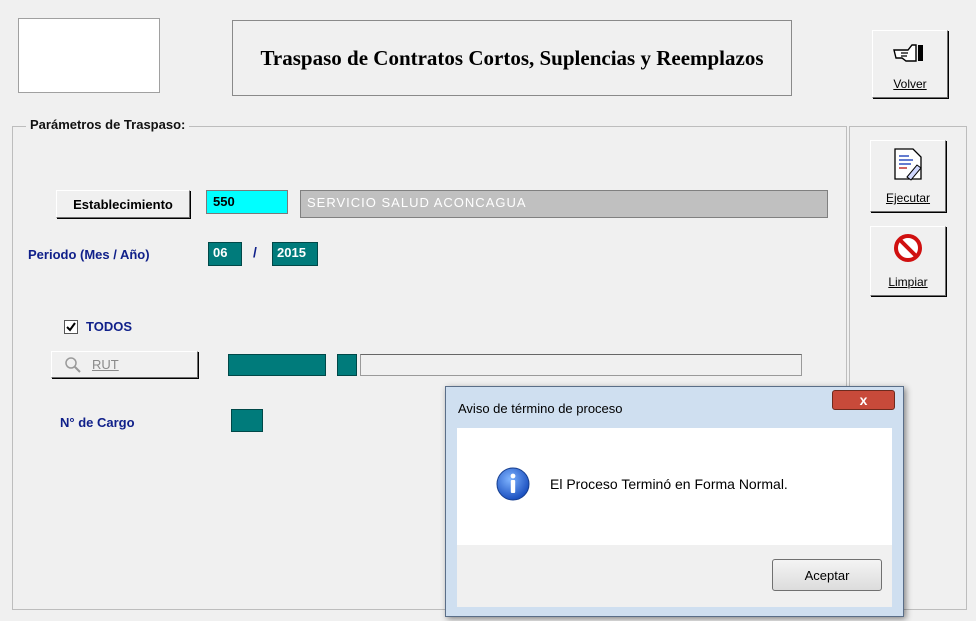 Image resolution: width=976 pixels, height=621 pixels. Describe the element at coordinates (295, 254) in the screenshot. I see `year-field: 2015` at that location.